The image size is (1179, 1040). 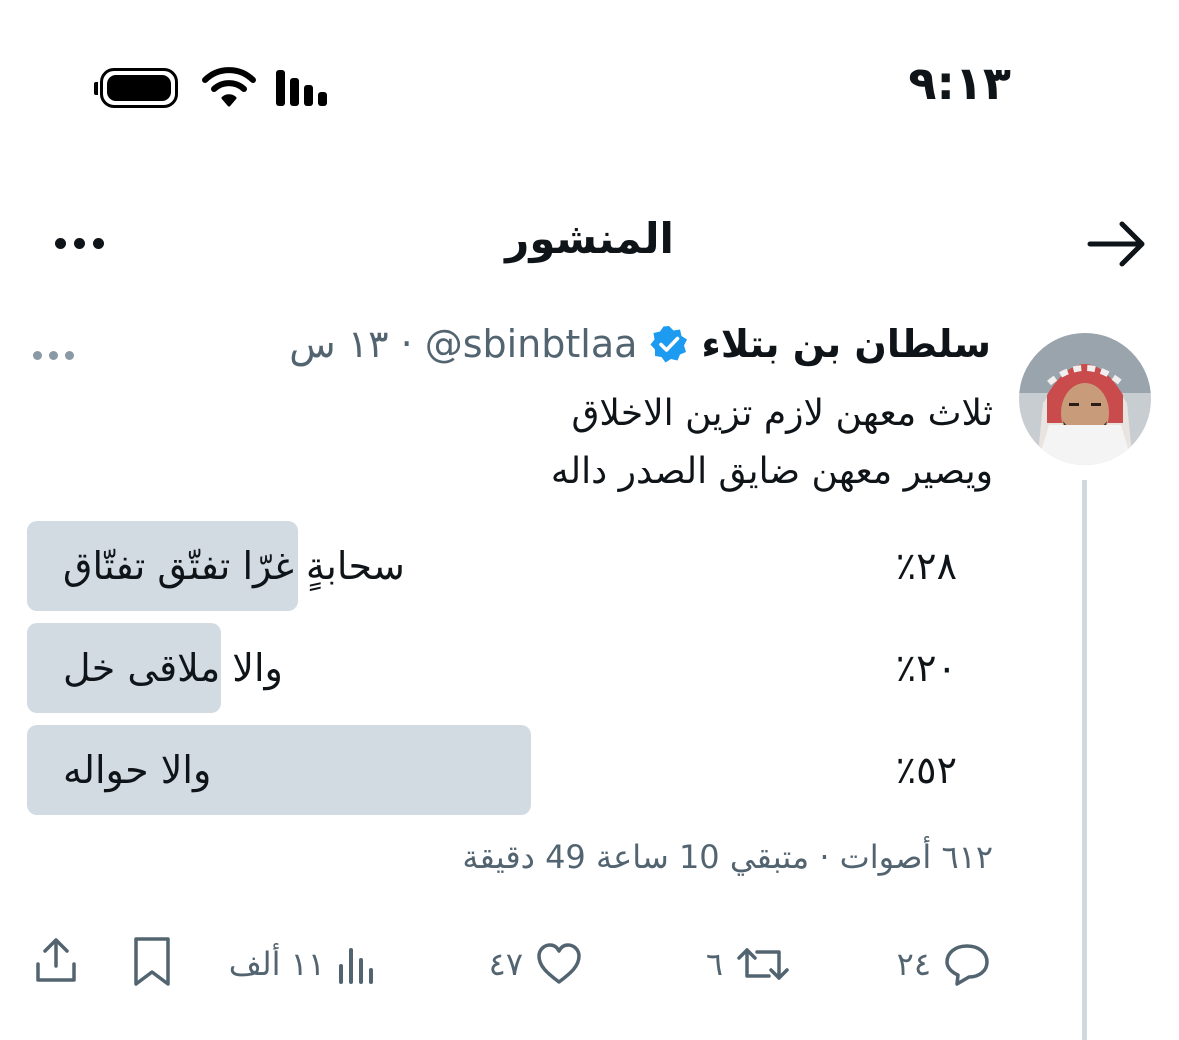 What do you see at coordinates (926, 566) in the screenshot?
I see `poll-percent: ٢٨٪` at bounding box center [926, 566].